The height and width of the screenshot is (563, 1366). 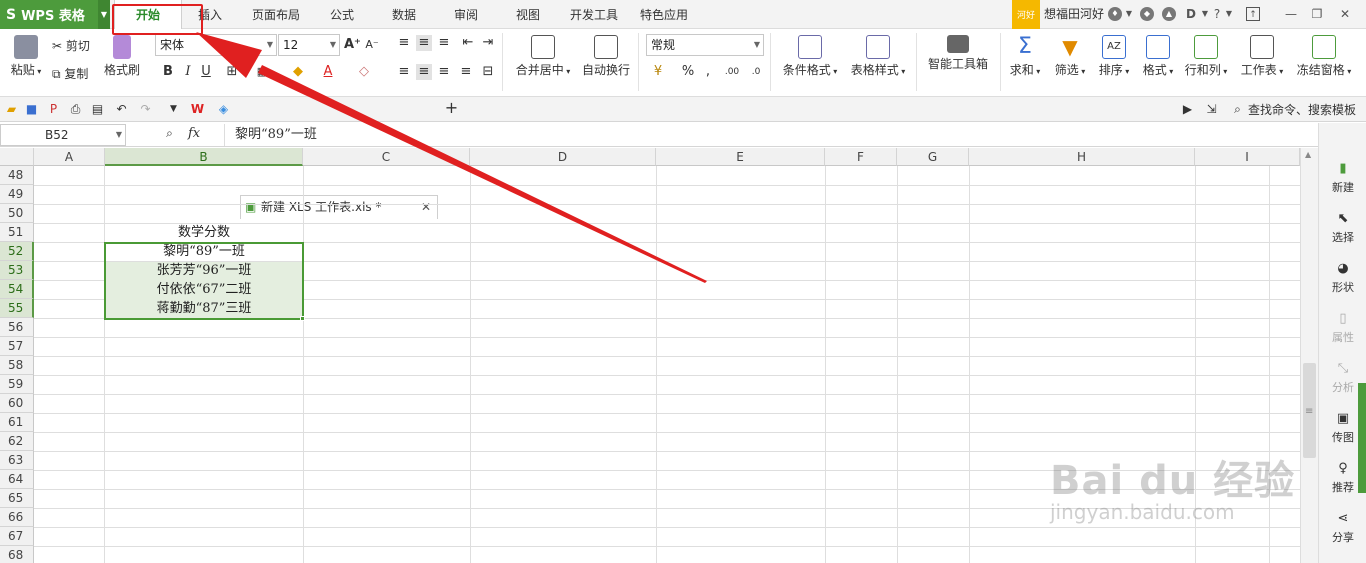 I want to click on borders-icon: ⊞, so click(x=232, y=72).